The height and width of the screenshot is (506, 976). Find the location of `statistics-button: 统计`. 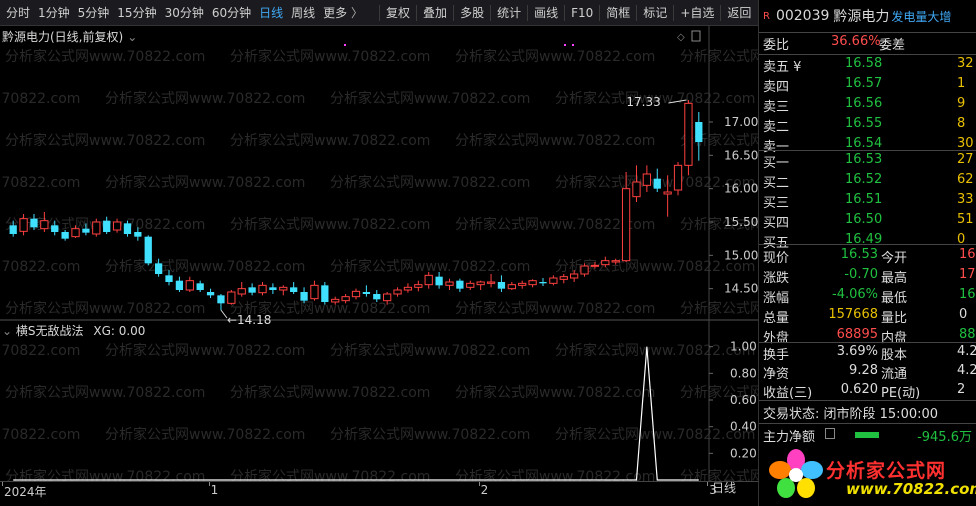

statistics-button: 统计 is located at coordinates (509, 13).